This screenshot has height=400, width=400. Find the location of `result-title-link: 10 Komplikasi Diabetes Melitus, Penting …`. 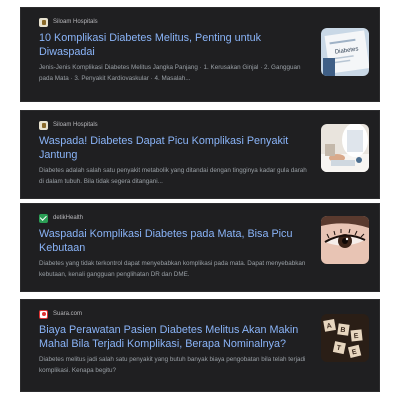

result-title-link: 10 Komplikasi Diabetes Melitus, Penting … is located at coordinates (175, 45).